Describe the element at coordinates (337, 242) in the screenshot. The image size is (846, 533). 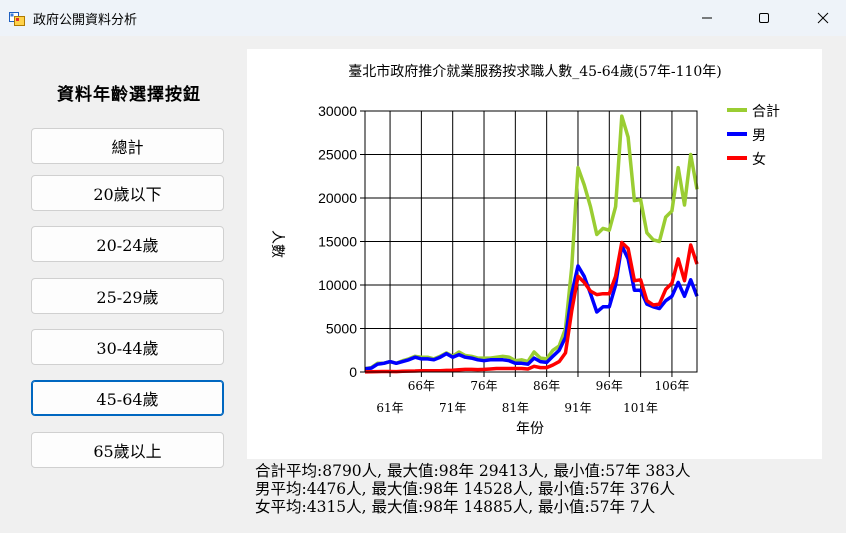
I see `y-tick-label: 15000` at that location.